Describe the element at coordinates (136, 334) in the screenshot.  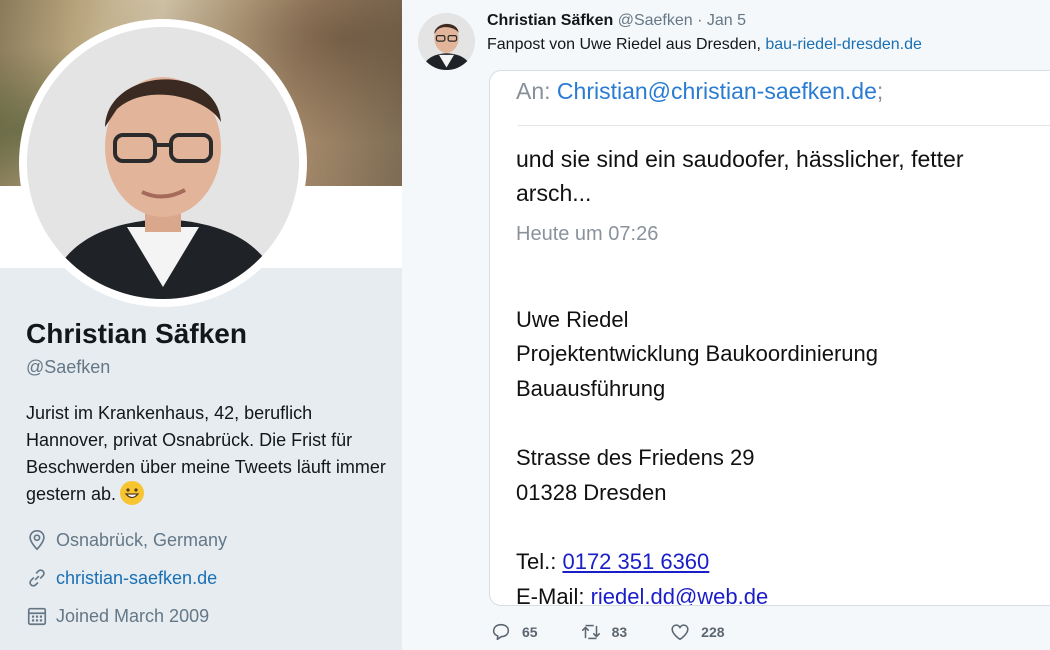
I see `profile-name: Christian Säfken` at that location.